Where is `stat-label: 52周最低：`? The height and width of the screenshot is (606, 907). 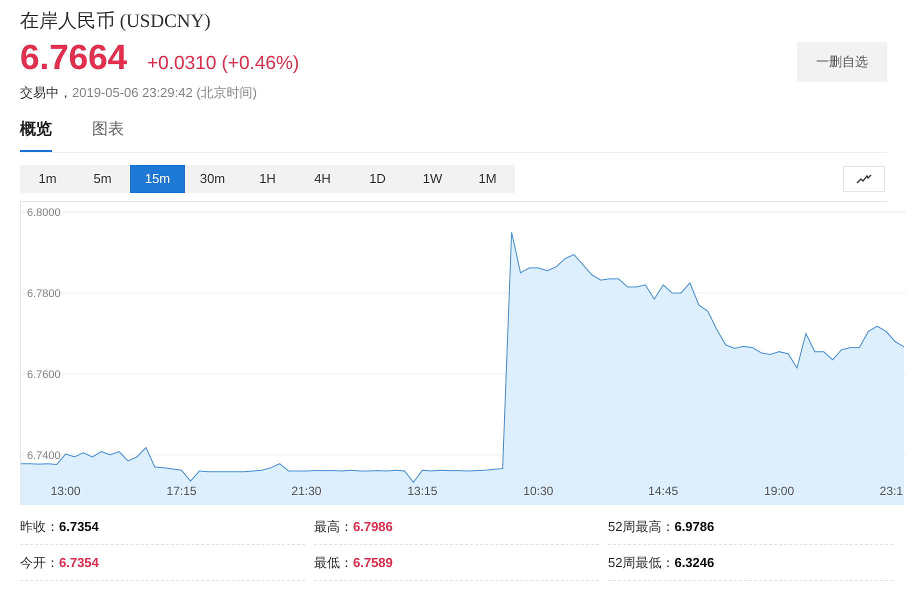
stat-label: 52周最低： is located at coordinates (641, 563).